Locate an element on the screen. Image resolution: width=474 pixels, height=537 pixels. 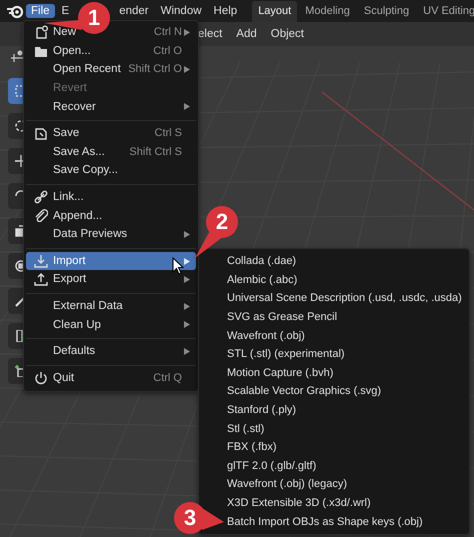
app-logo-icon is located at coordinates (15, 11).